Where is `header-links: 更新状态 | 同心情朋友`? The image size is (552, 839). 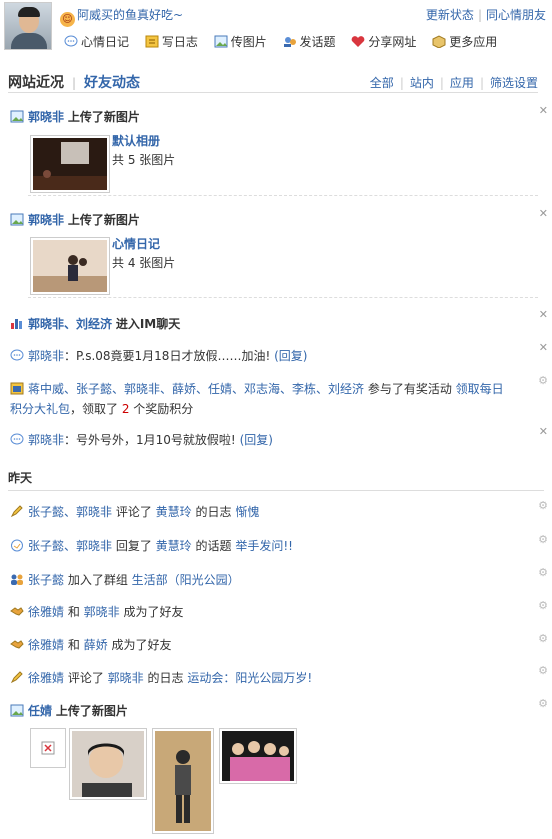
header-links: 更新状态 | 同心情朋友 is located at coordinates (485, 15).